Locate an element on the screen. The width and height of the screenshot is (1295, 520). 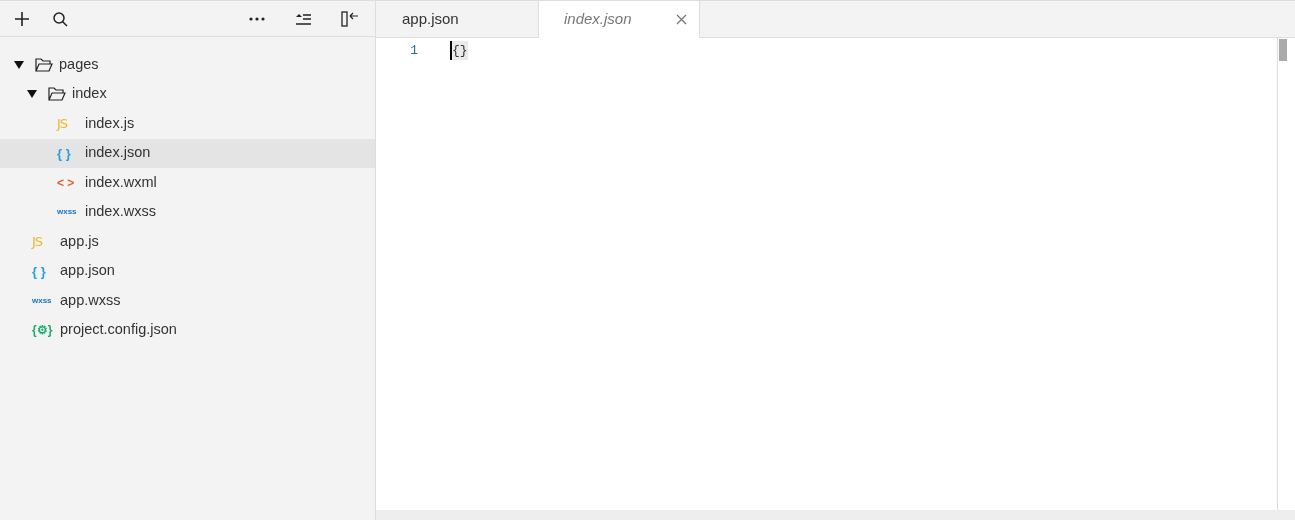
tree-item: {⚙} project.config.json is located at coordinates (187, 330).